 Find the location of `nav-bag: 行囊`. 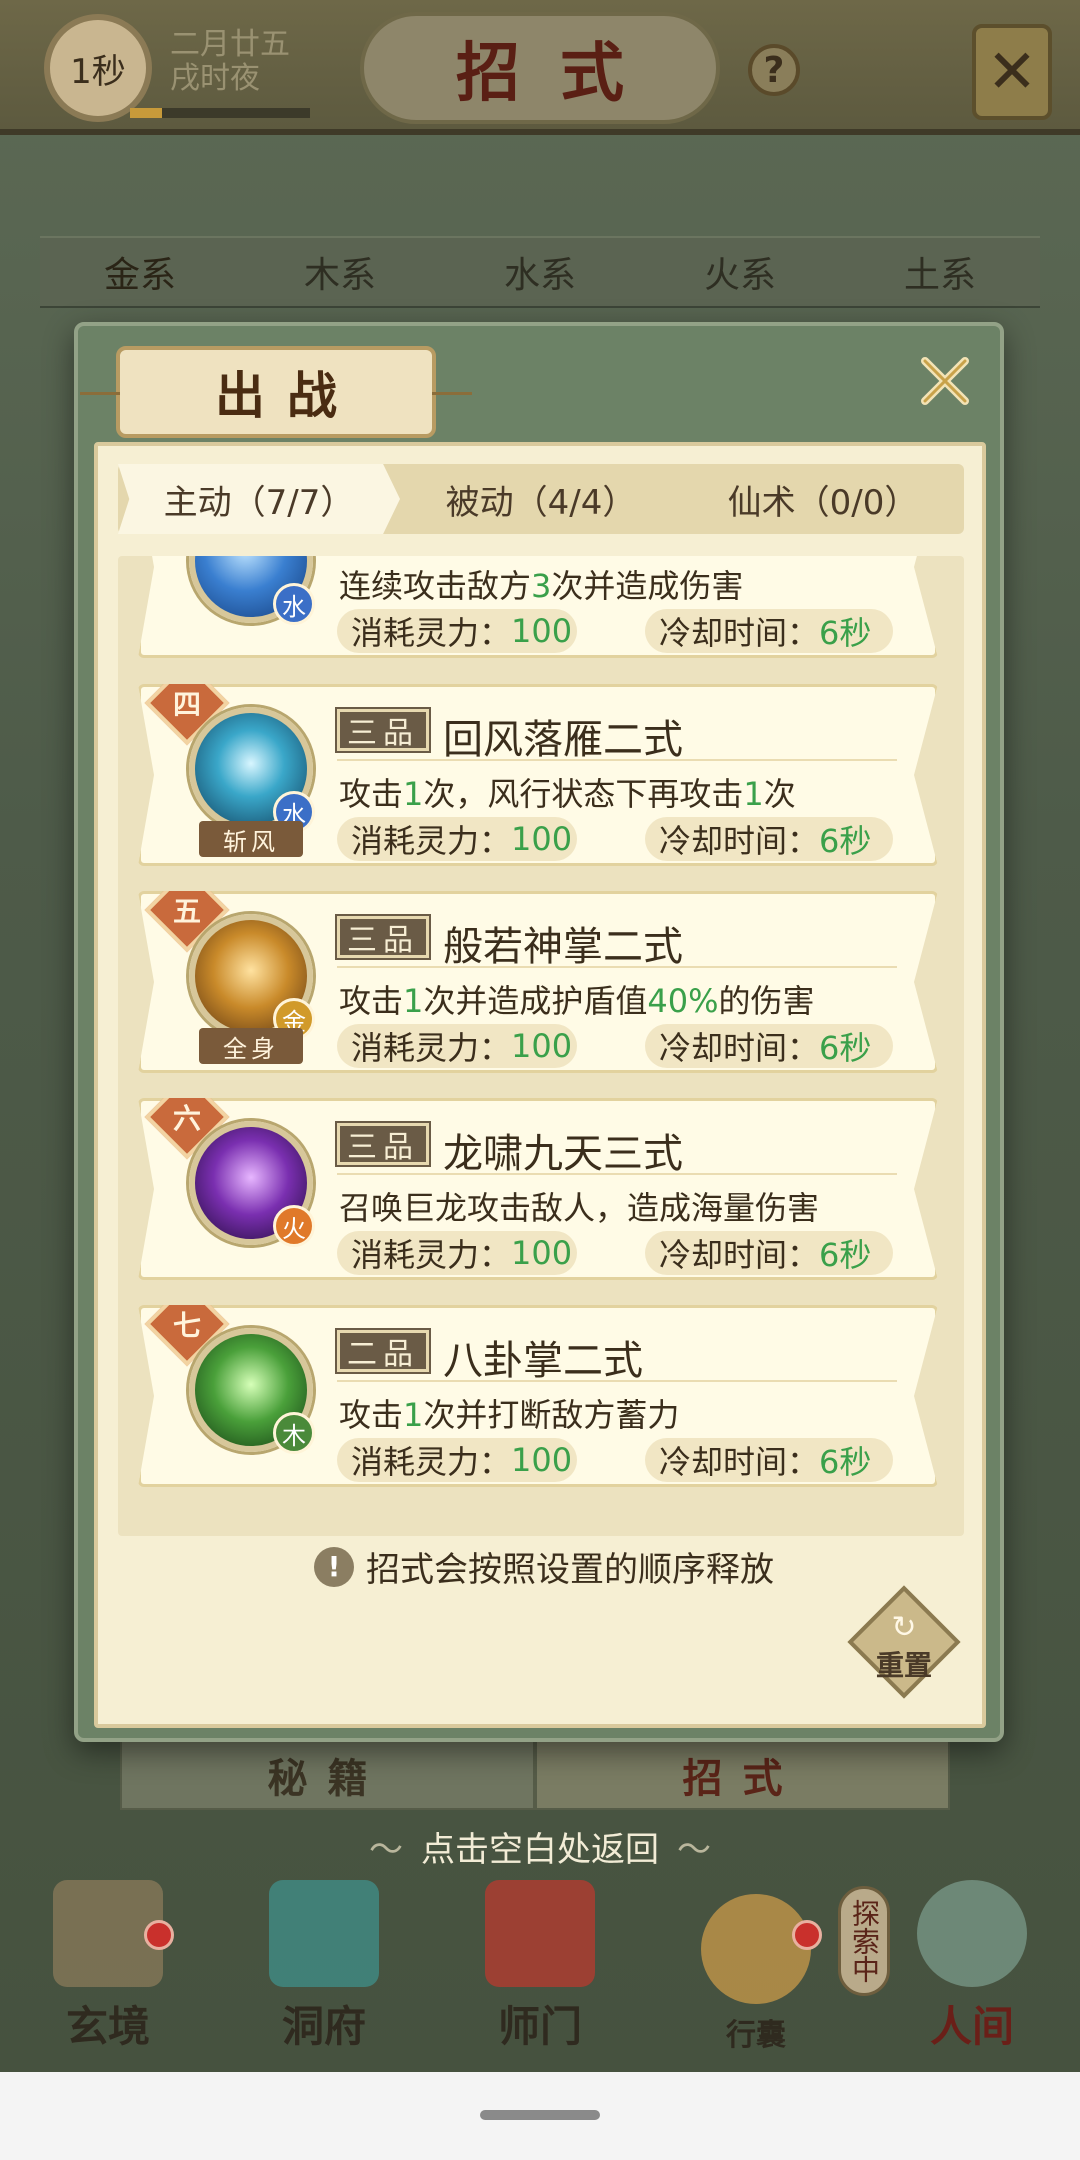

nav-bag: 行囊 is located at coordinates (756, 1976).